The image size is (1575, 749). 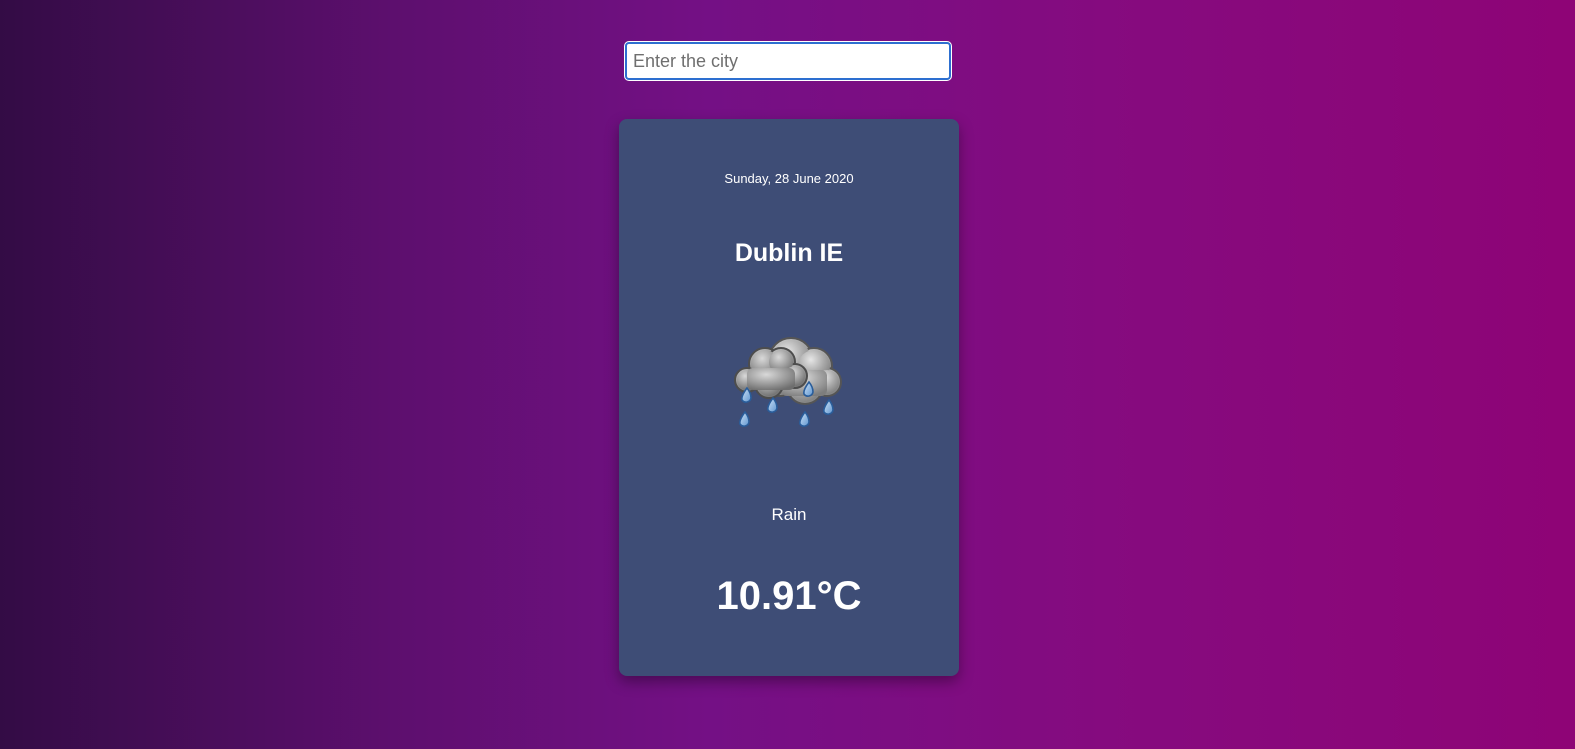 I want to click on rain-cloud-icon, so click(x=788, y=382).